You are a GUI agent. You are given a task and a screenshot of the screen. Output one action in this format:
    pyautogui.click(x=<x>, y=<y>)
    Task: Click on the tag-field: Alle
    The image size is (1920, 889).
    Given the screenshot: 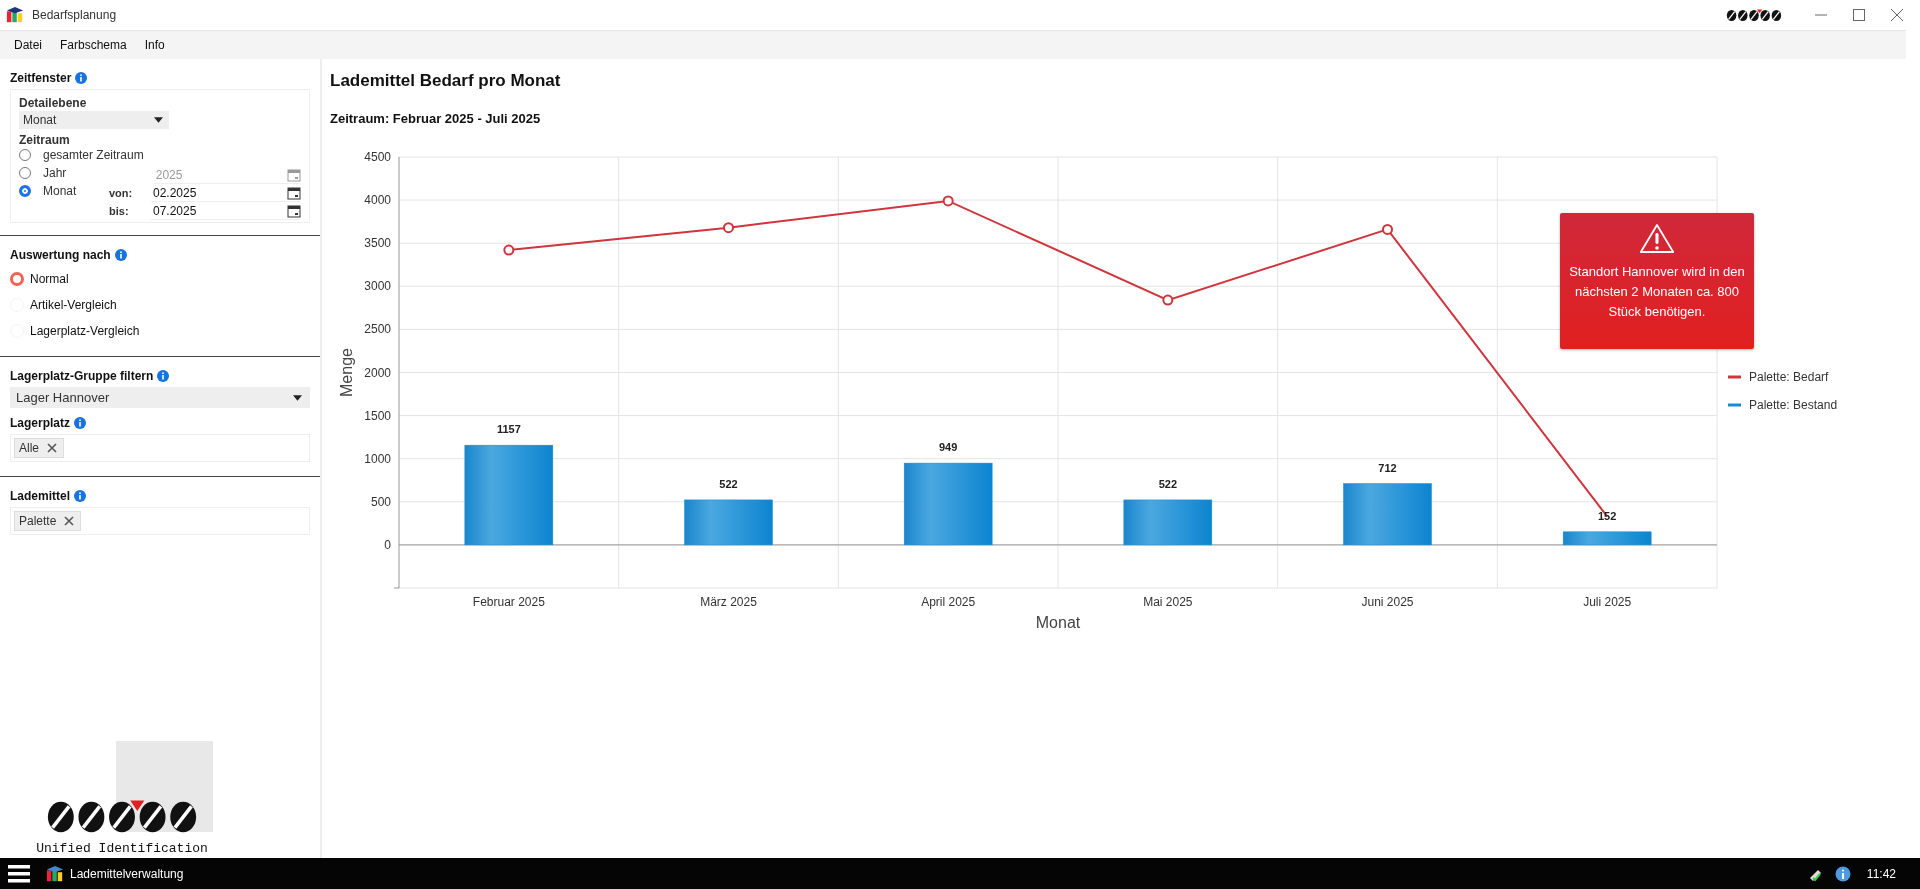 What is the action you would take?
    pyautogui.click(x=160, y=448)
    